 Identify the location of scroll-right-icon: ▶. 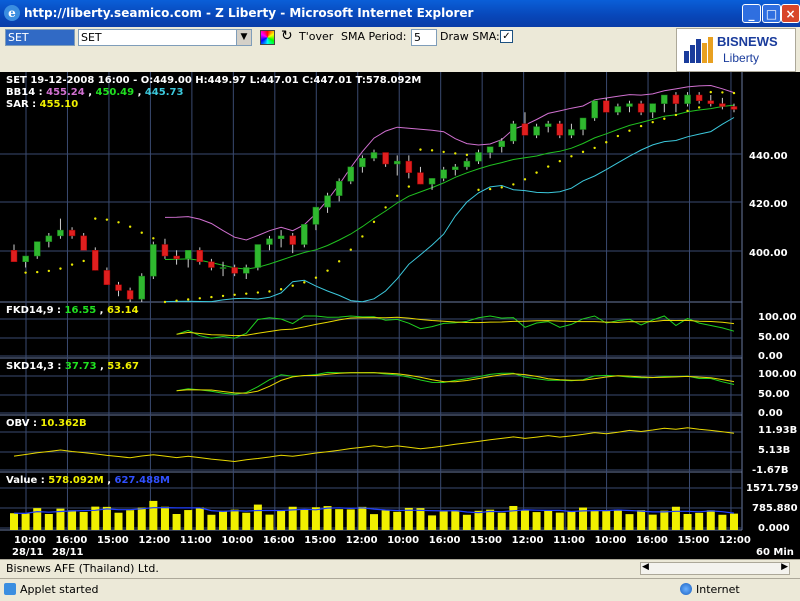
(784, 567).